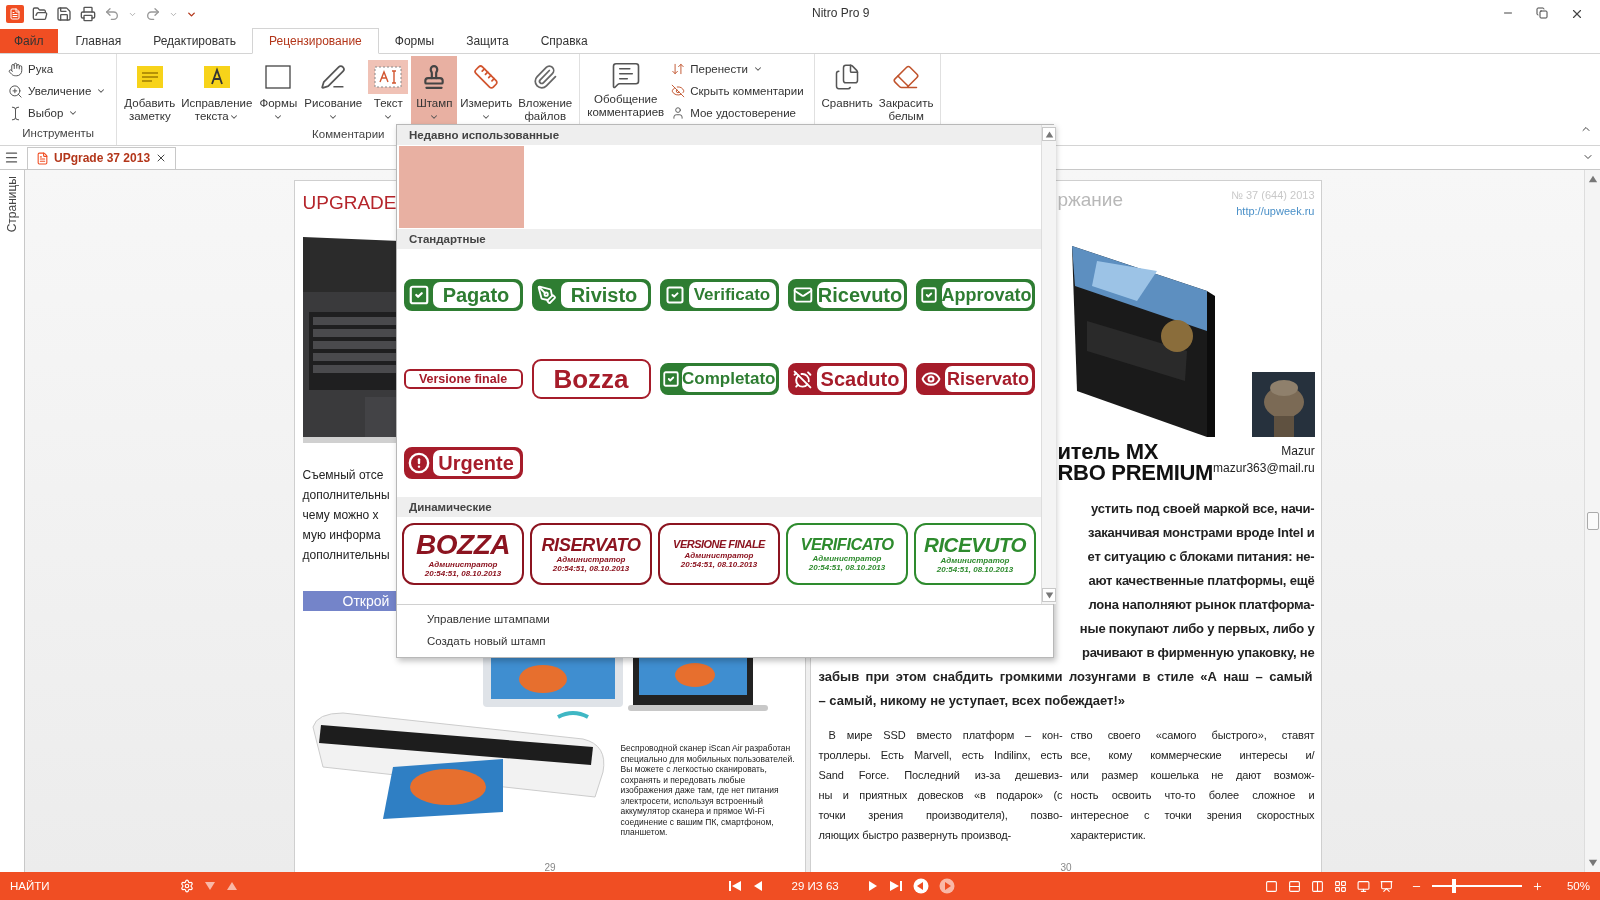  What do you see at coordinates (591, 295) in the screenshot?
I see `stamp: Rivisto` at bounding box center [591, 295].